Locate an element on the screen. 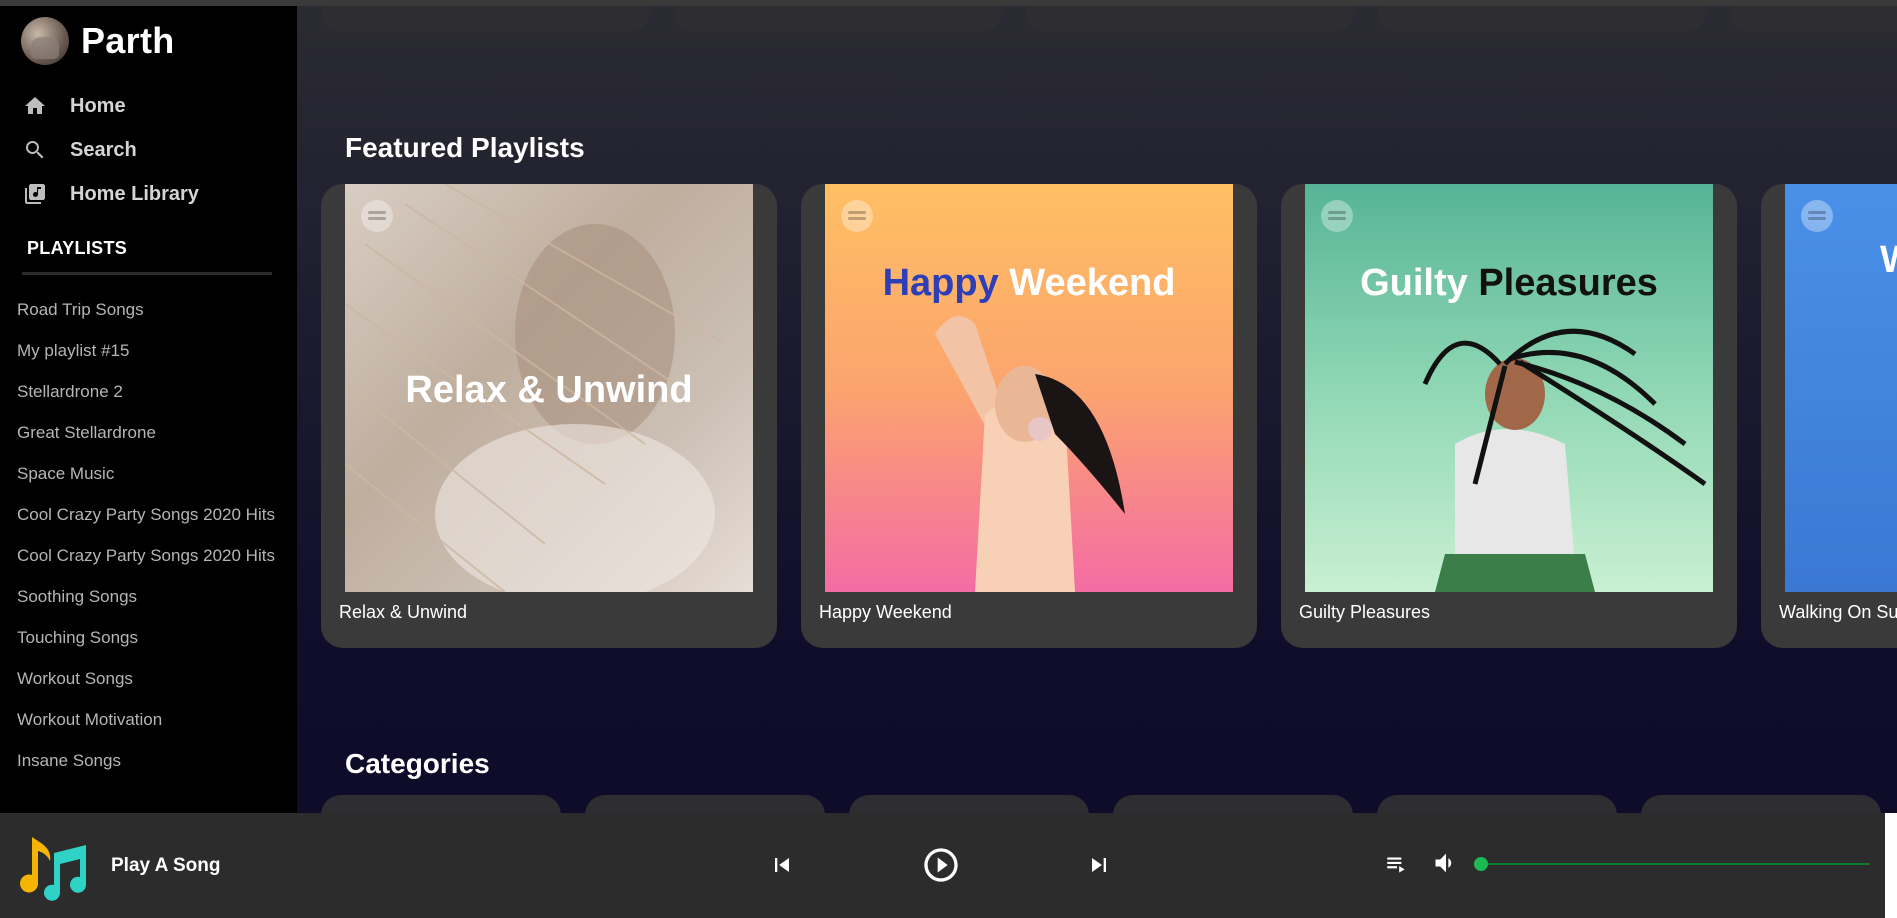 This screenshot has width=1897, height=918. skip-previous-icon is located at coordinates (782, 865).